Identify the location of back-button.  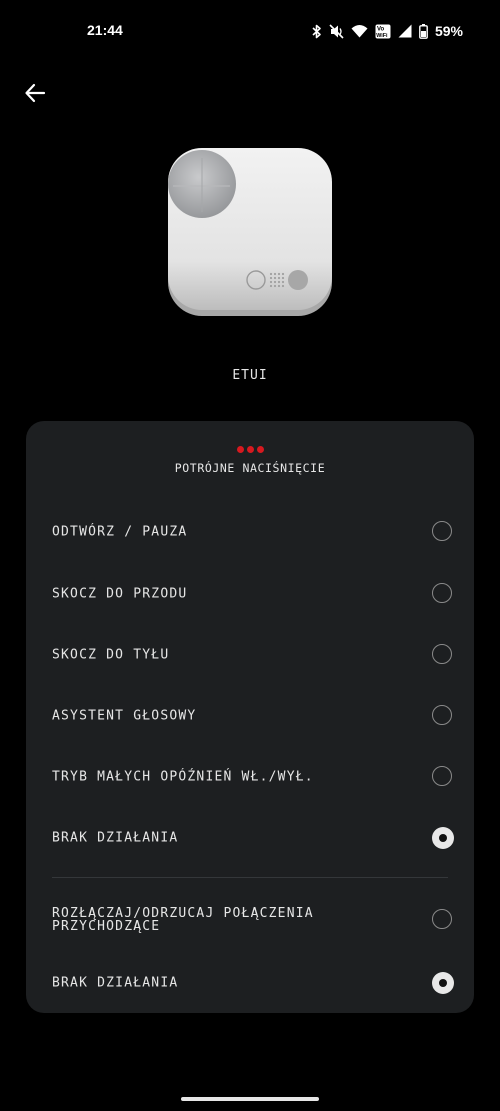
(35, 95).